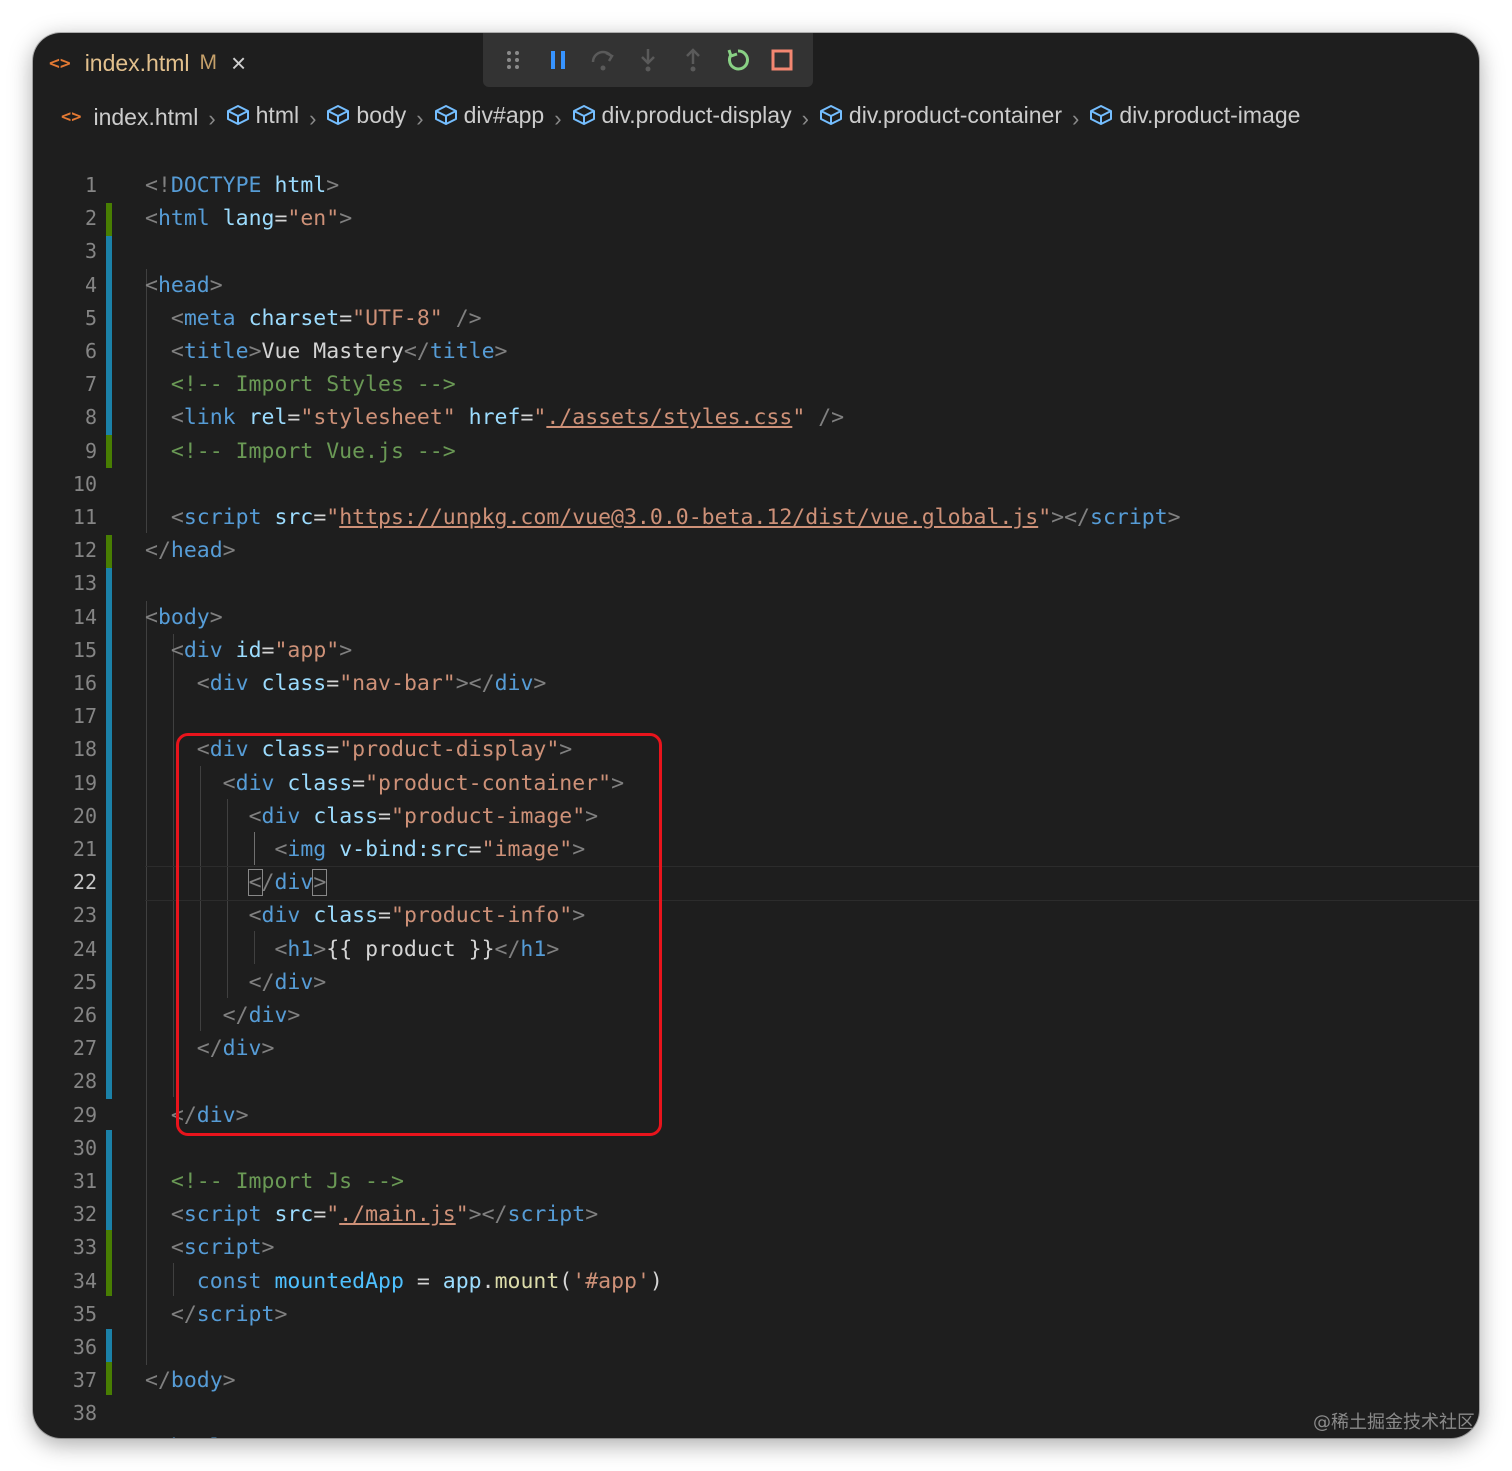 The width and height of the screenshot is (1512, 1471). I want to click on code-token: "stylesheet", so click(378, 418).